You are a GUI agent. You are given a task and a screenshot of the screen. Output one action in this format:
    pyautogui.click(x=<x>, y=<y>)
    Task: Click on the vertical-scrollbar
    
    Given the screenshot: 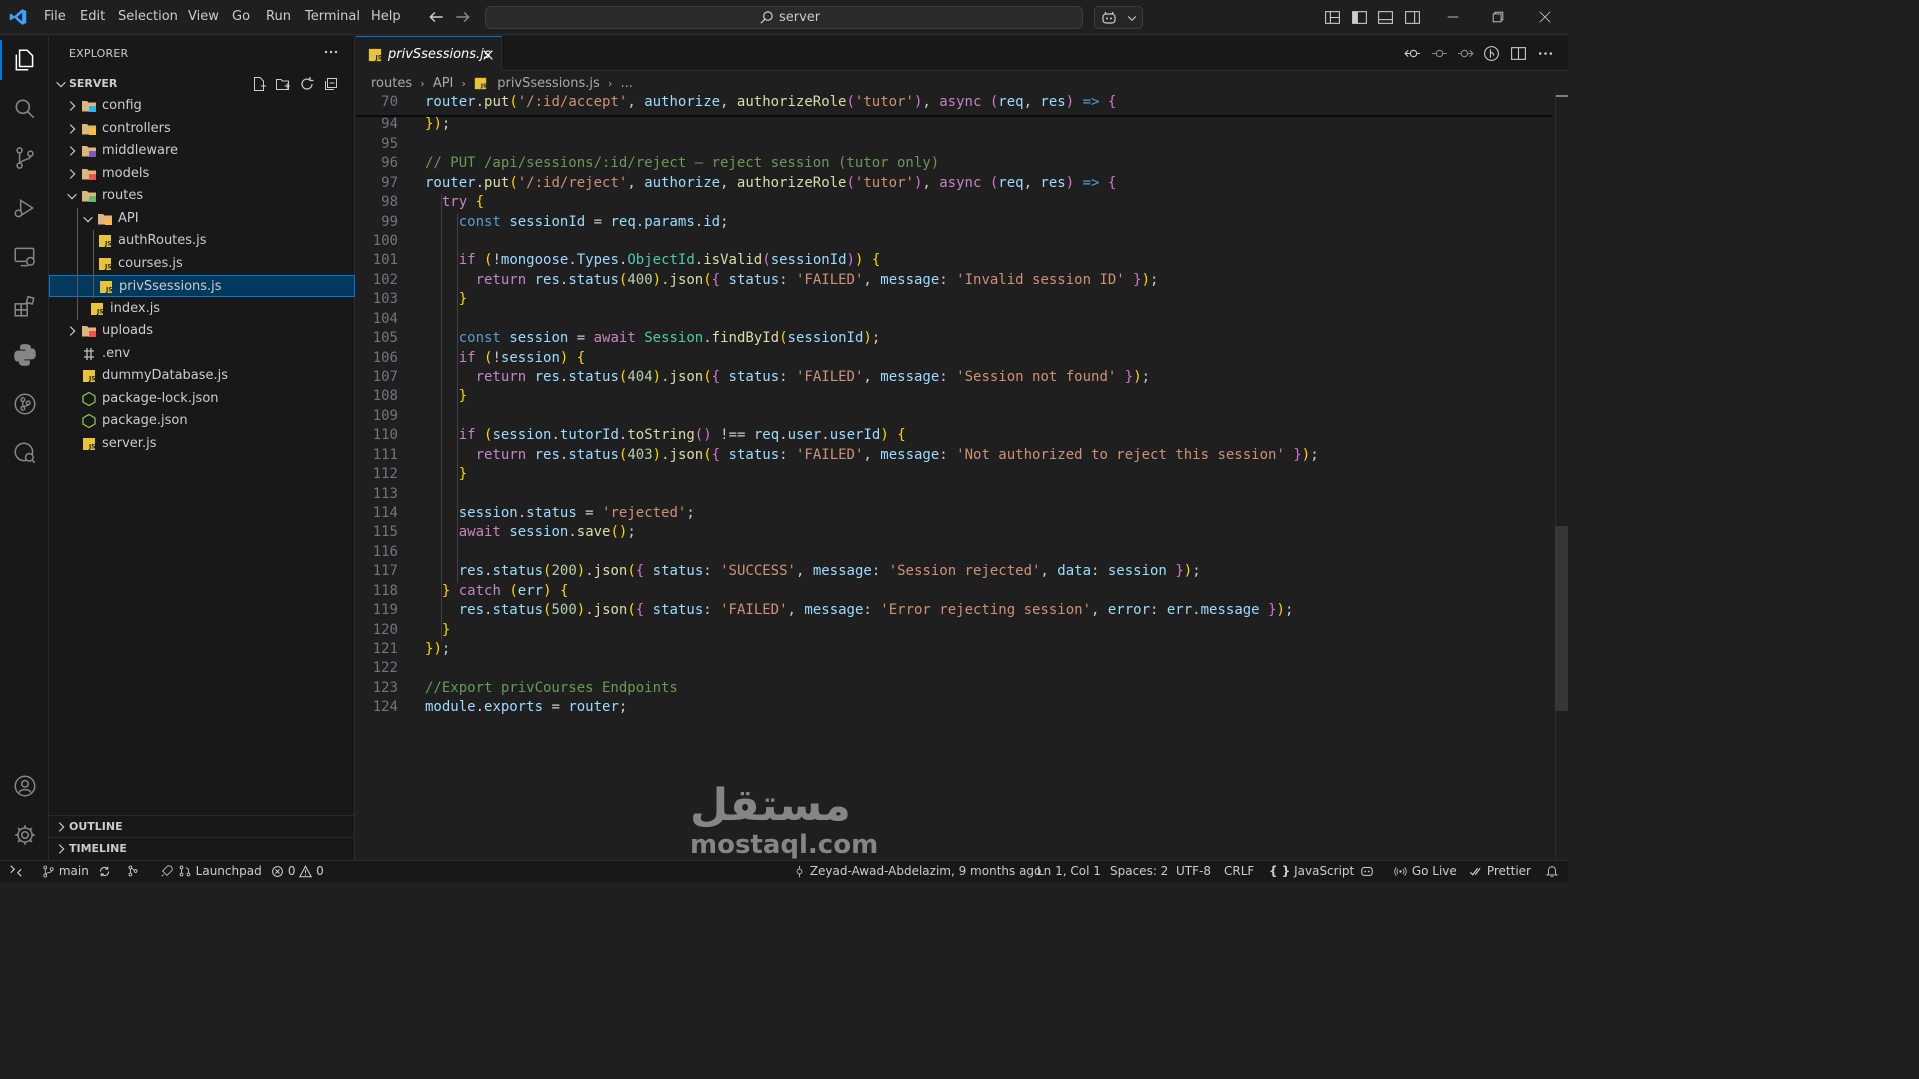 What is the action you would take?
    pyautogui.click(x=1561, y=476)
    